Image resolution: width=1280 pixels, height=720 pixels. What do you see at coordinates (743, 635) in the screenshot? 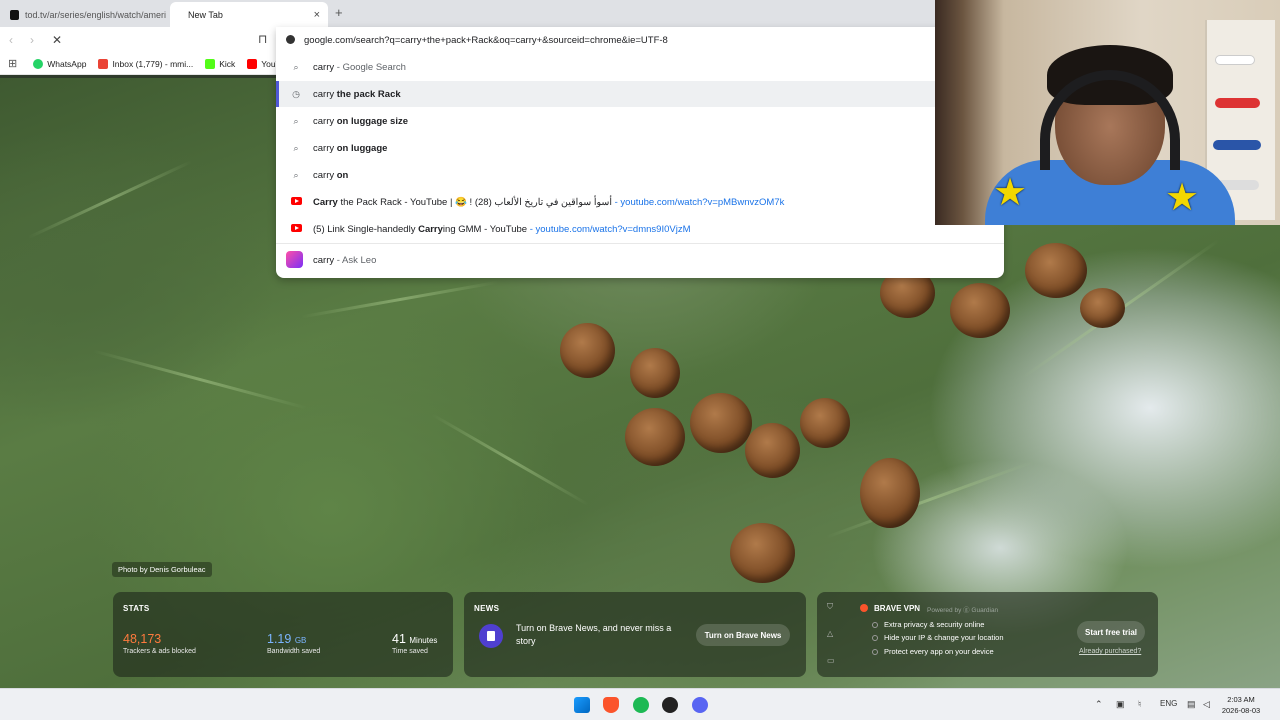
I see `turn-on-brave-news-button: Turn on Brave News` at bounding box center [743, 635].